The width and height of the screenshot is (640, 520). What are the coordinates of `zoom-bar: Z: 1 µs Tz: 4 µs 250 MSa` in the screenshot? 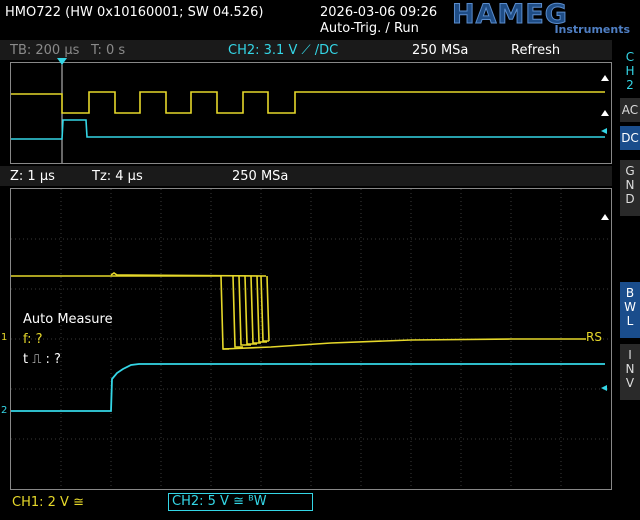 It's located at (306, 176).